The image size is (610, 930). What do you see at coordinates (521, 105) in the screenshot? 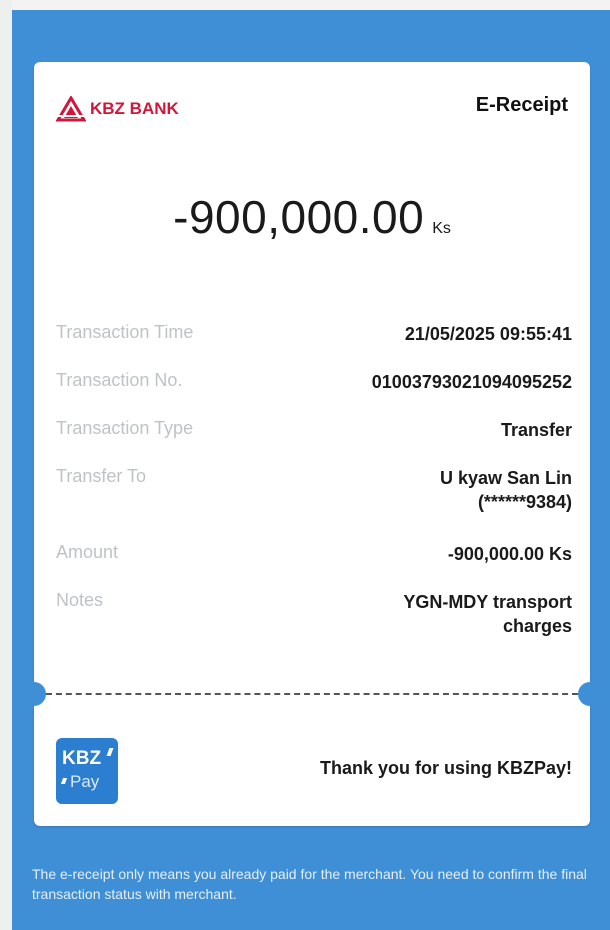
I see `receipt-title: E-Receipt` at bounding box center [521, 105].